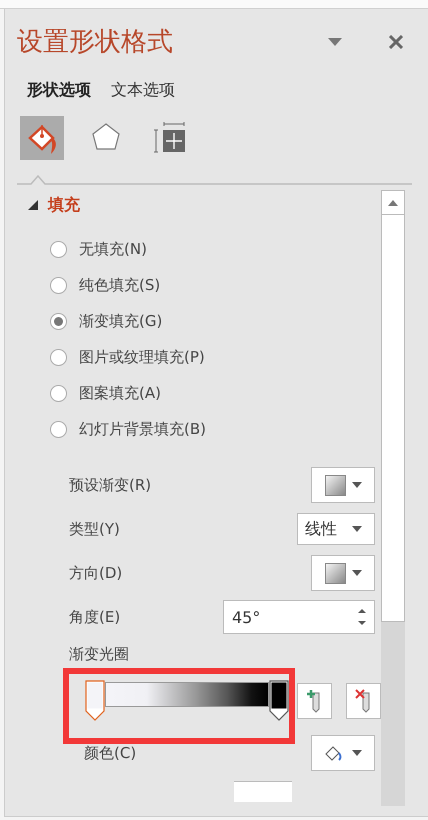 The height and width of the screenshot is (820, 428). What do you see at coordinates (94, 617) in the screenshot?
I see `setting-label: 角度(E)` at bounding box center [94, 617].